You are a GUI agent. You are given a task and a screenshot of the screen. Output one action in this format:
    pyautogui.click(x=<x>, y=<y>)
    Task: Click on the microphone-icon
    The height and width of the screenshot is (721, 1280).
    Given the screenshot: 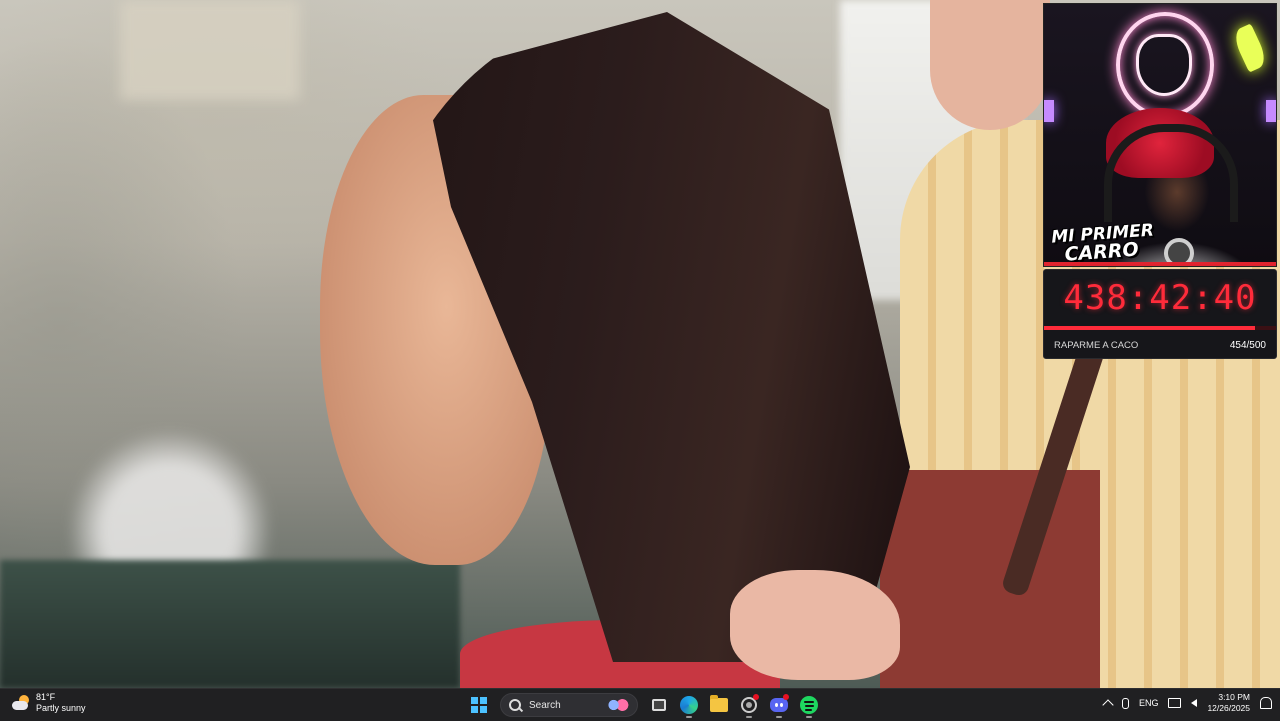 What is the action you would take?
    pyautogui.click(x=1125, y=703)
    